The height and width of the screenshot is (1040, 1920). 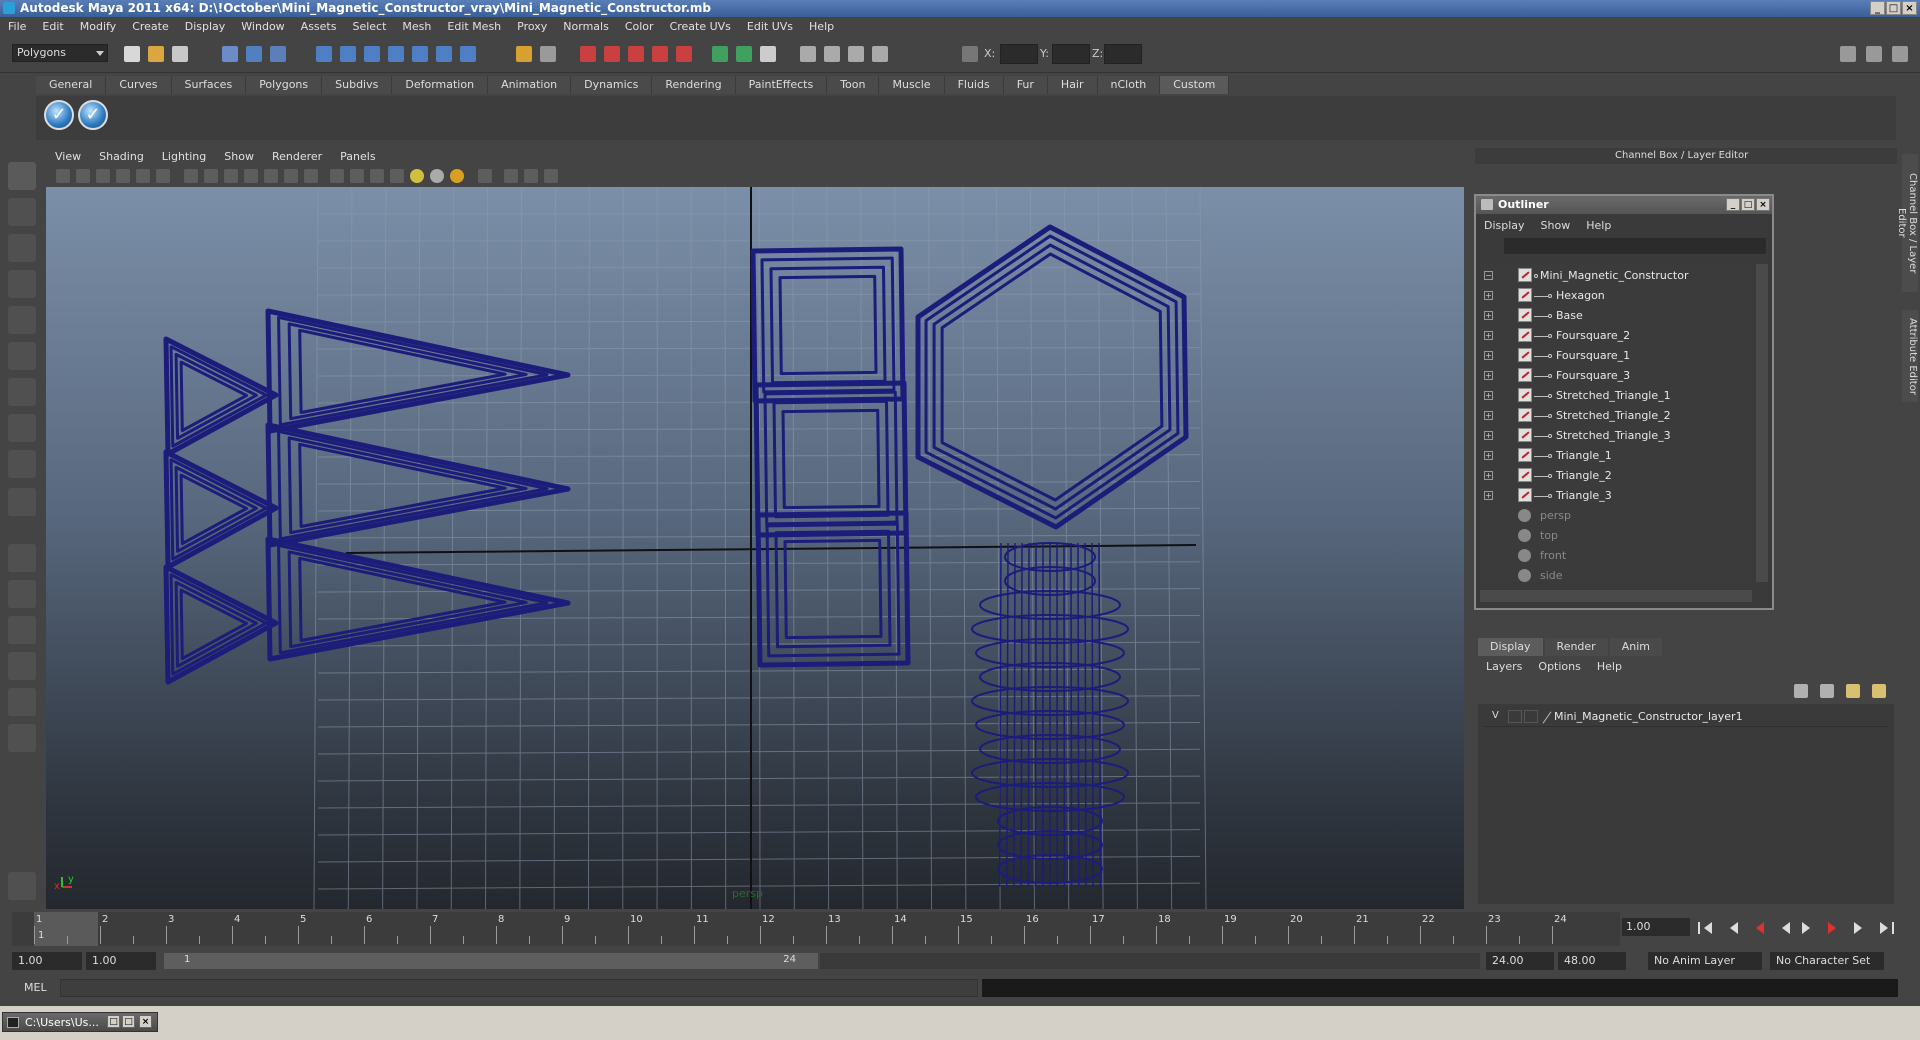 What do you see at coordinates (1616, 316) in the screenshot?
I see `outliner-item: + Base` at bounding box center [1616, 316].